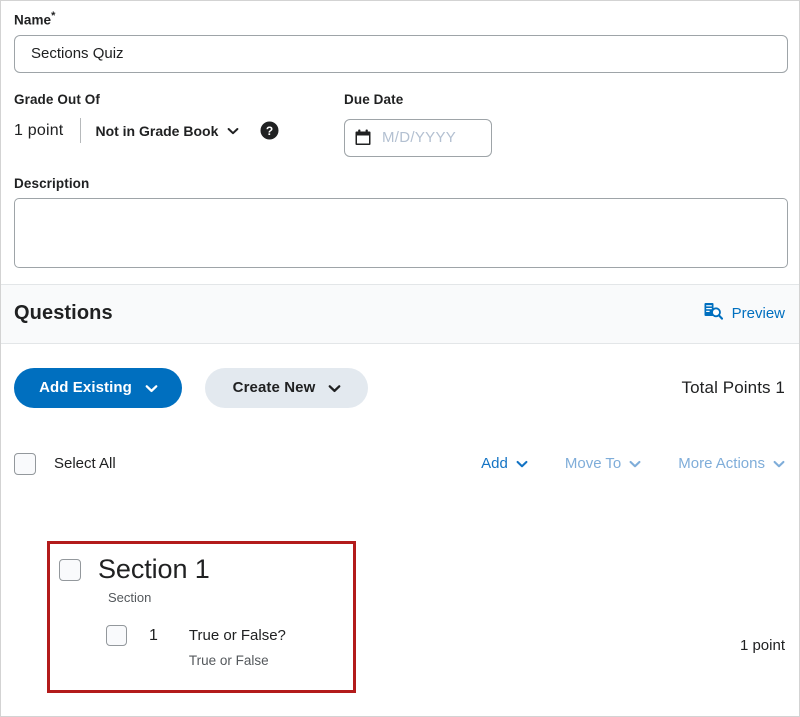 This screenshot has height=717, width=800. Describe the element at coordinates (400, 464) in the screenshot. I see `bulk-actions-row: Select All Add Move To More Actions` at that location.